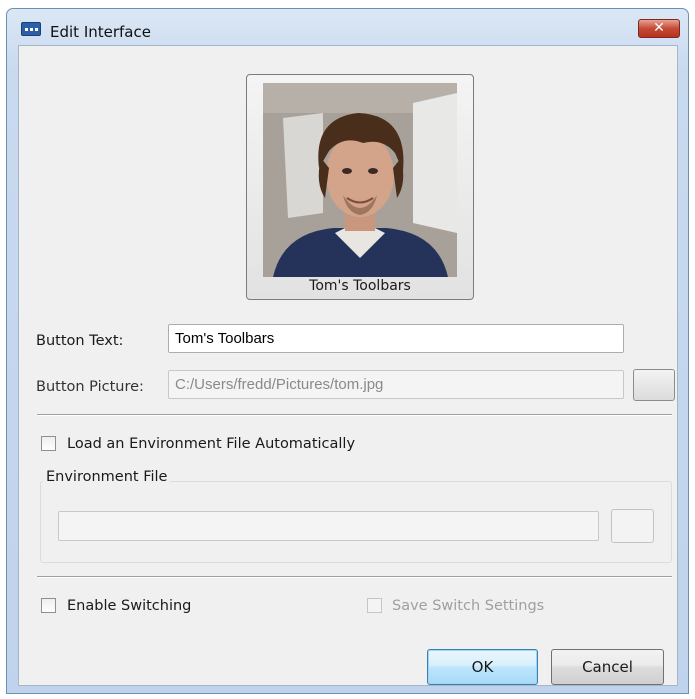  Describe the element at coordinates (211, 444) in the screenshot. I see `load-env-label: Load an Environment File Automatically` at that location.